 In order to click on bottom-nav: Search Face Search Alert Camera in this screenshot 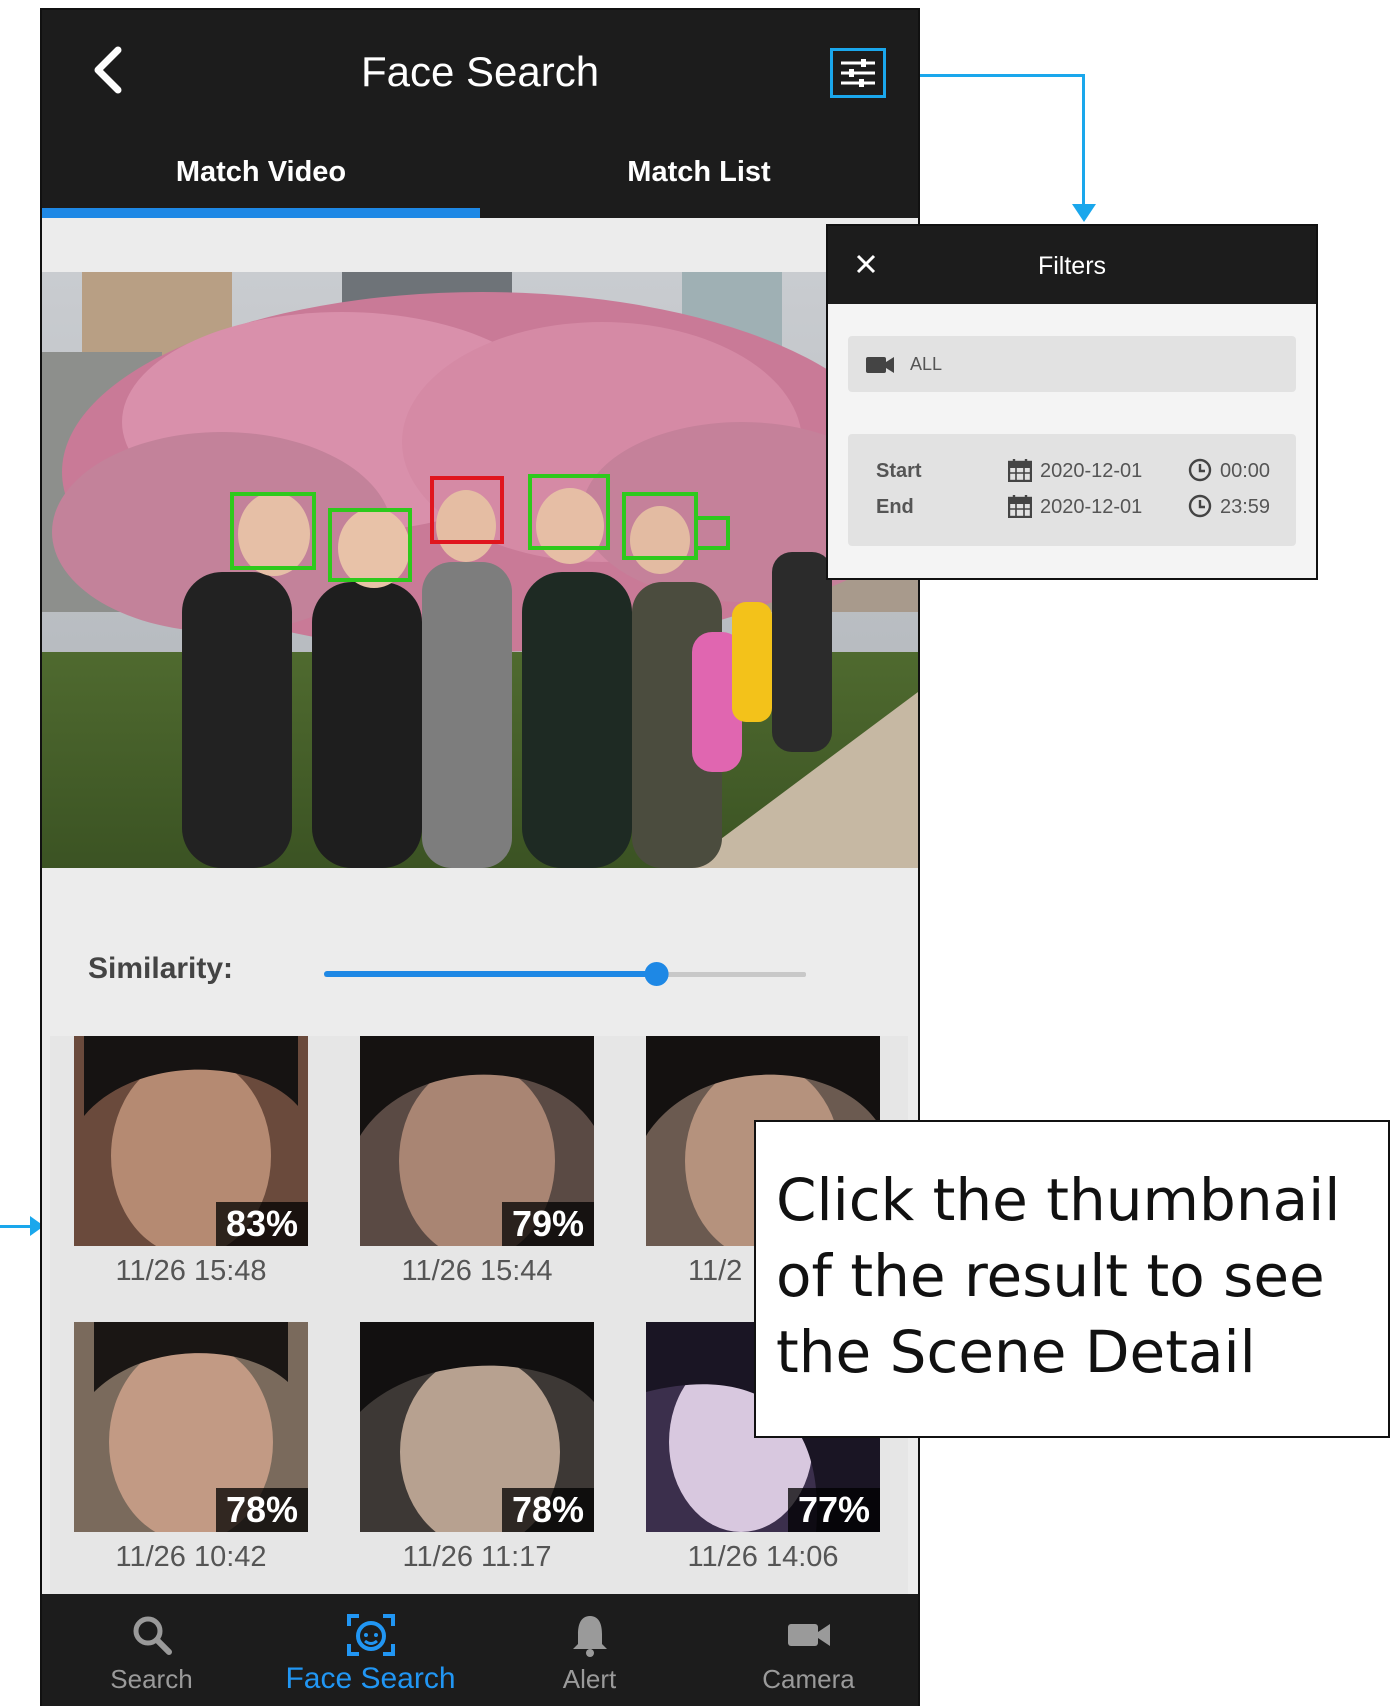, I will do `click(480, 1650)`.